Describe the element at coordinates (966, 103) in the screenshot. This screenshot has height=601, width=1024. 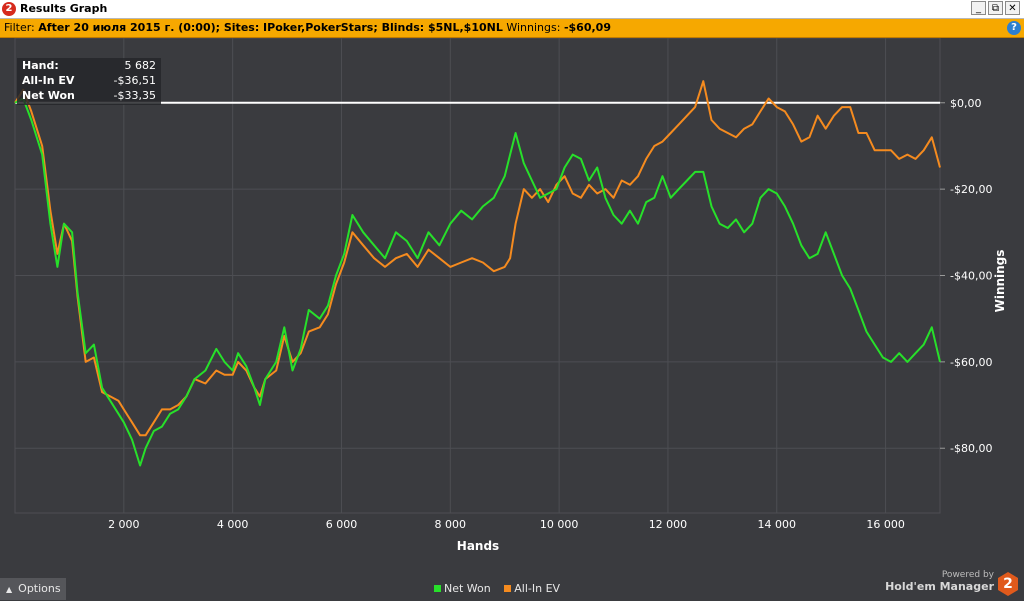
I see `y-tick-label: $0,00` at that location.